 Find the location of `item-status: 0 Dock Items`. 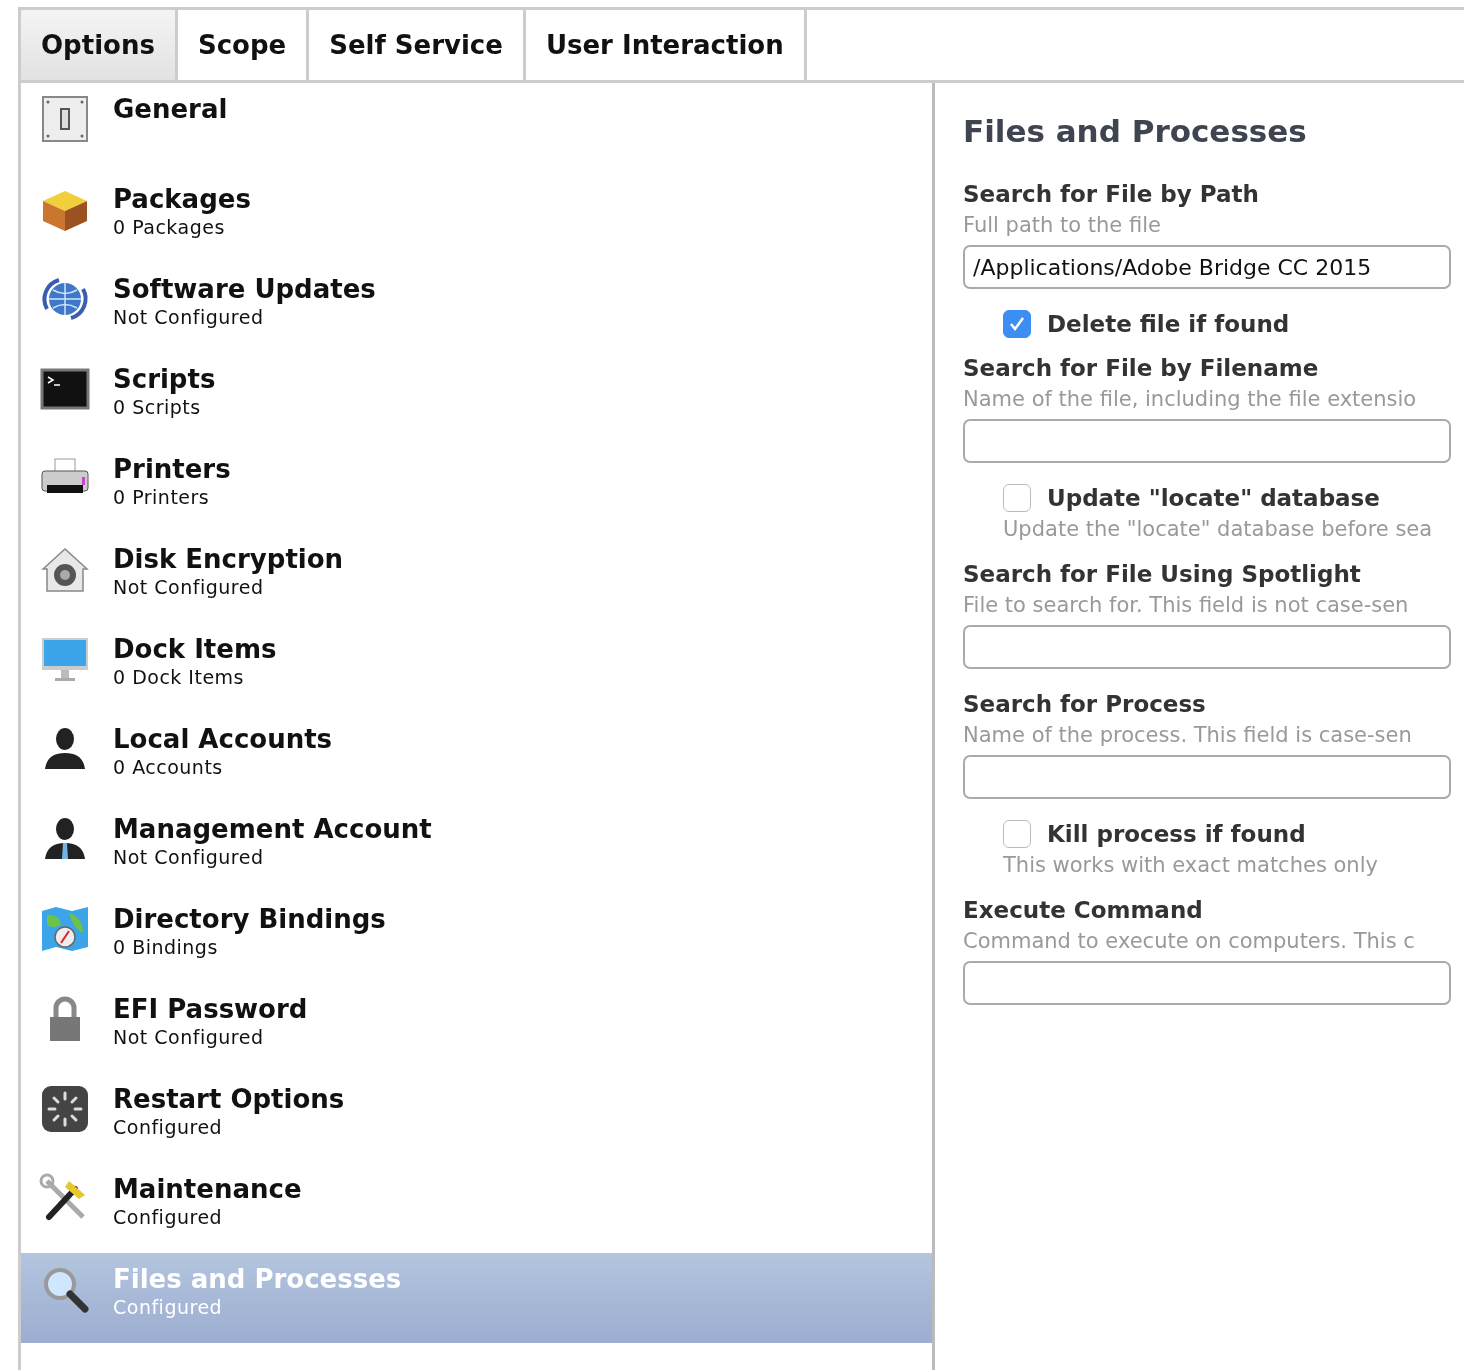

item-status: 0 Dock Items is located at coordinates (179, 677).